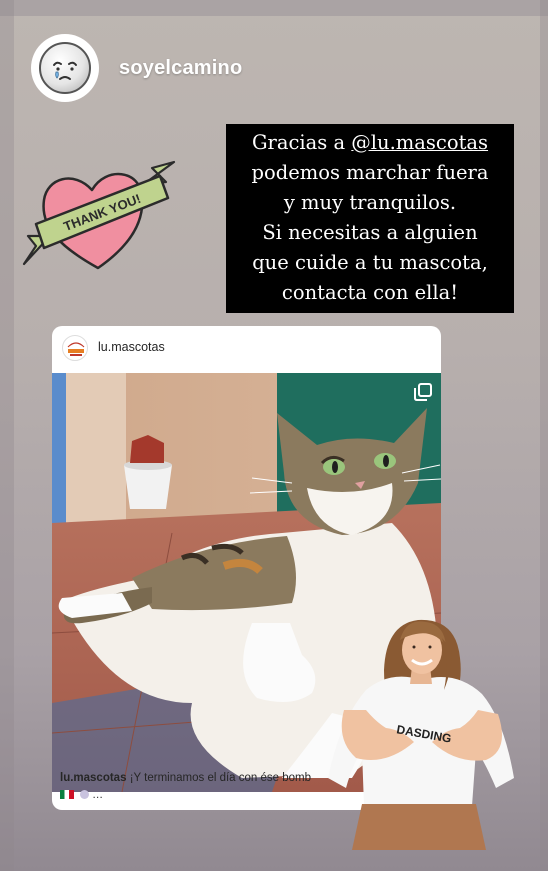 This screenshot has width=548, height=871. What do you see at coordinates (220, 778) in the screenshot?
I see `post-caption-text: ¡Y terminamos el día con ése bomb` at bounding box center [220, 778].